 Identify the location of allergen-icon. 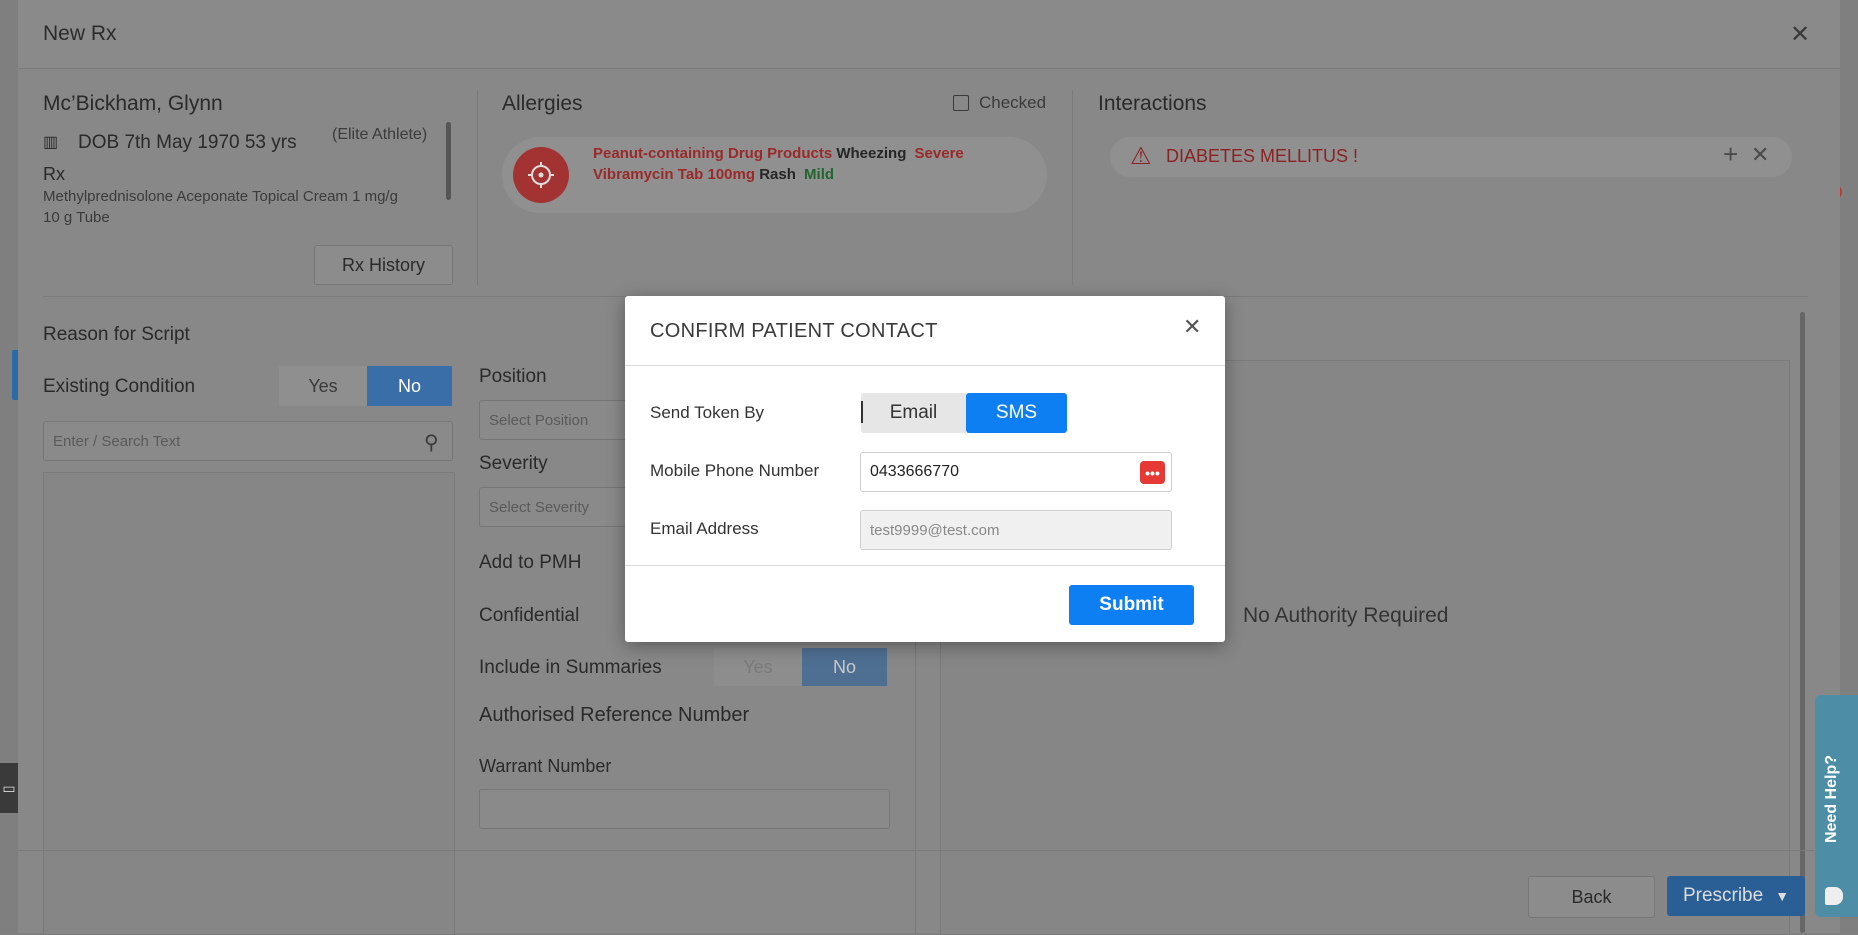
(541, 175).